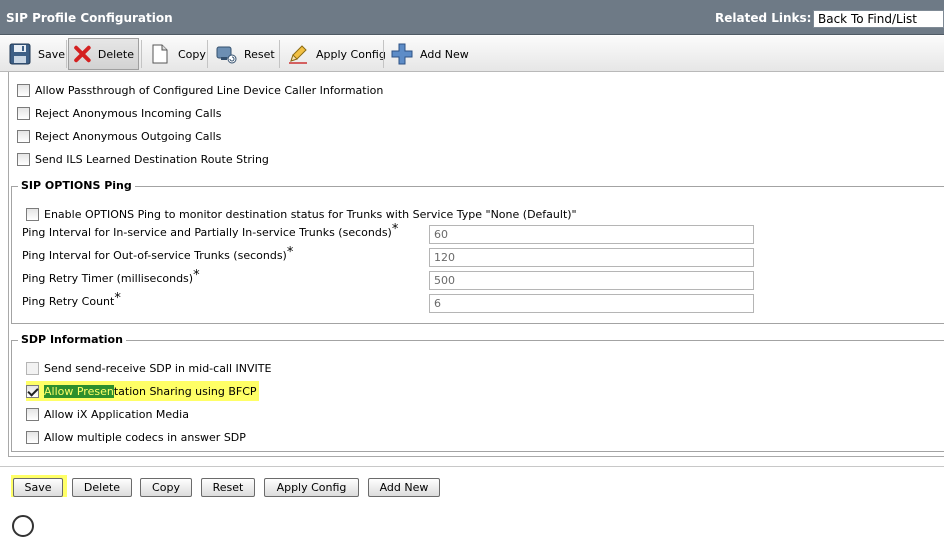 The height and width of the screenshot is (537, 944). I want to click on red-x-icon, so click(82, 54).